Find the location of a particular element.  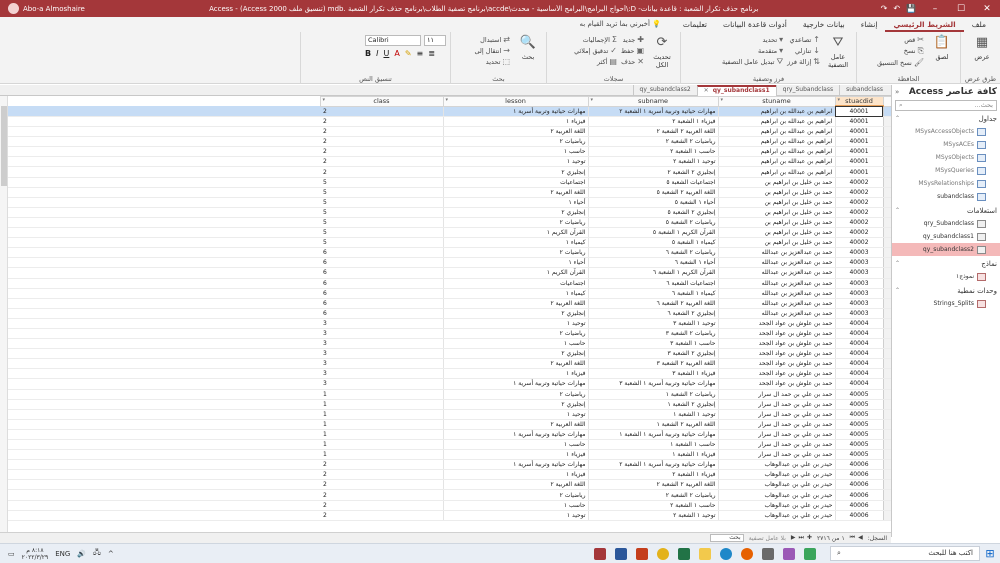

filter-status: بلا عامل تصفية is located at coordinates (767, 538).